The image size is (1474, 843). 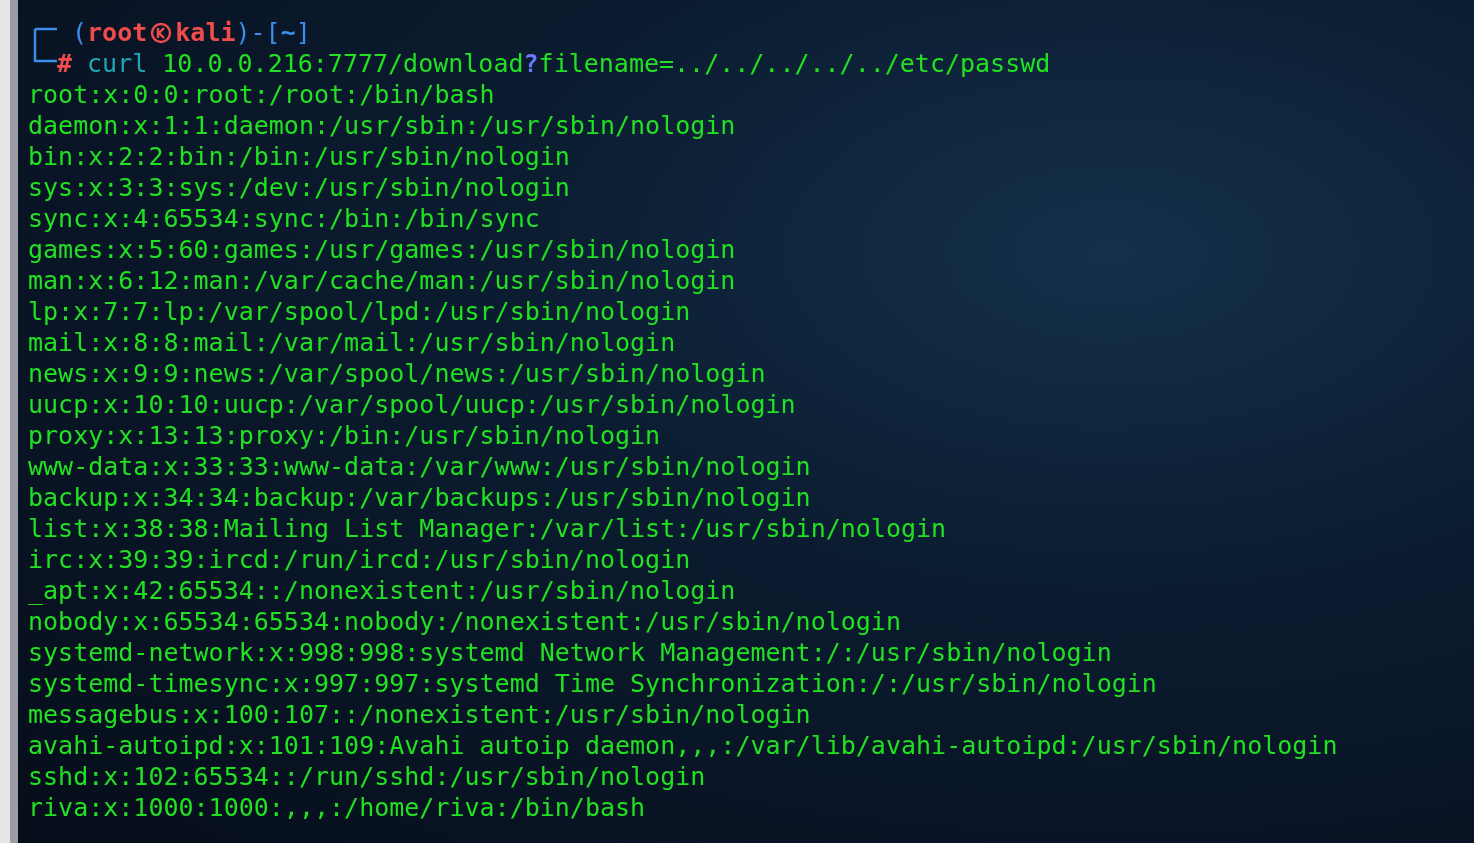 I want to click on command-argument: filename=../../../../../etc/passwd, so click(x=794, y=63).